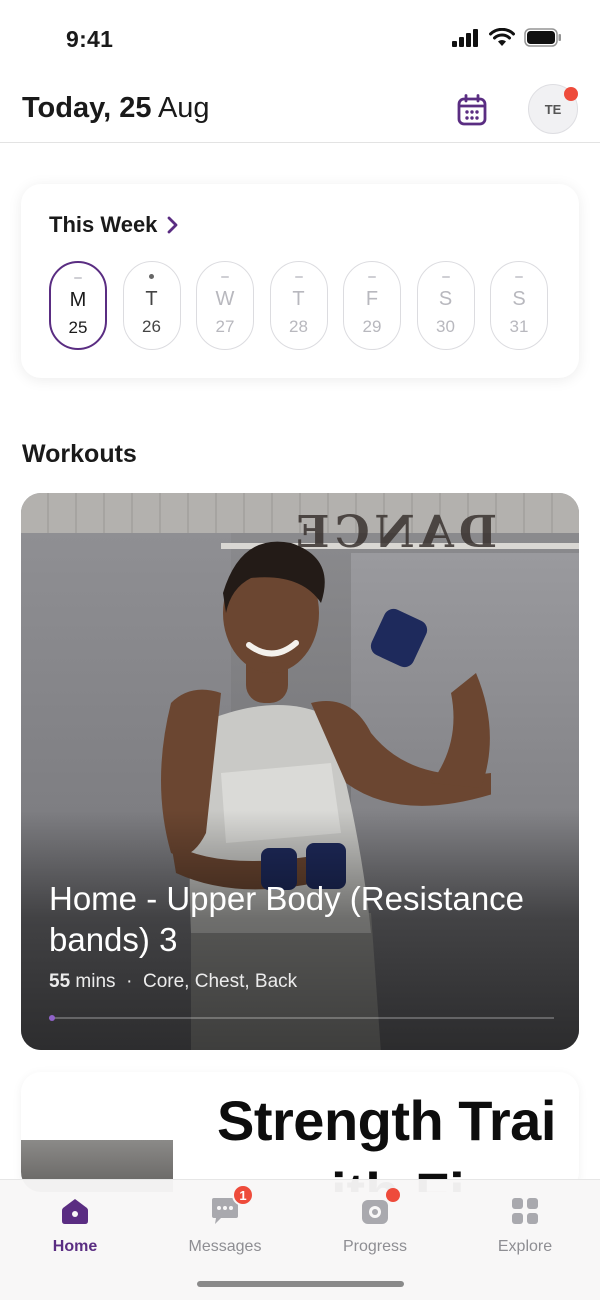  What do you see at coordinates (300, 1284) in the screenshot?
I see `home-indicator` at bounding box center [300, 1284].